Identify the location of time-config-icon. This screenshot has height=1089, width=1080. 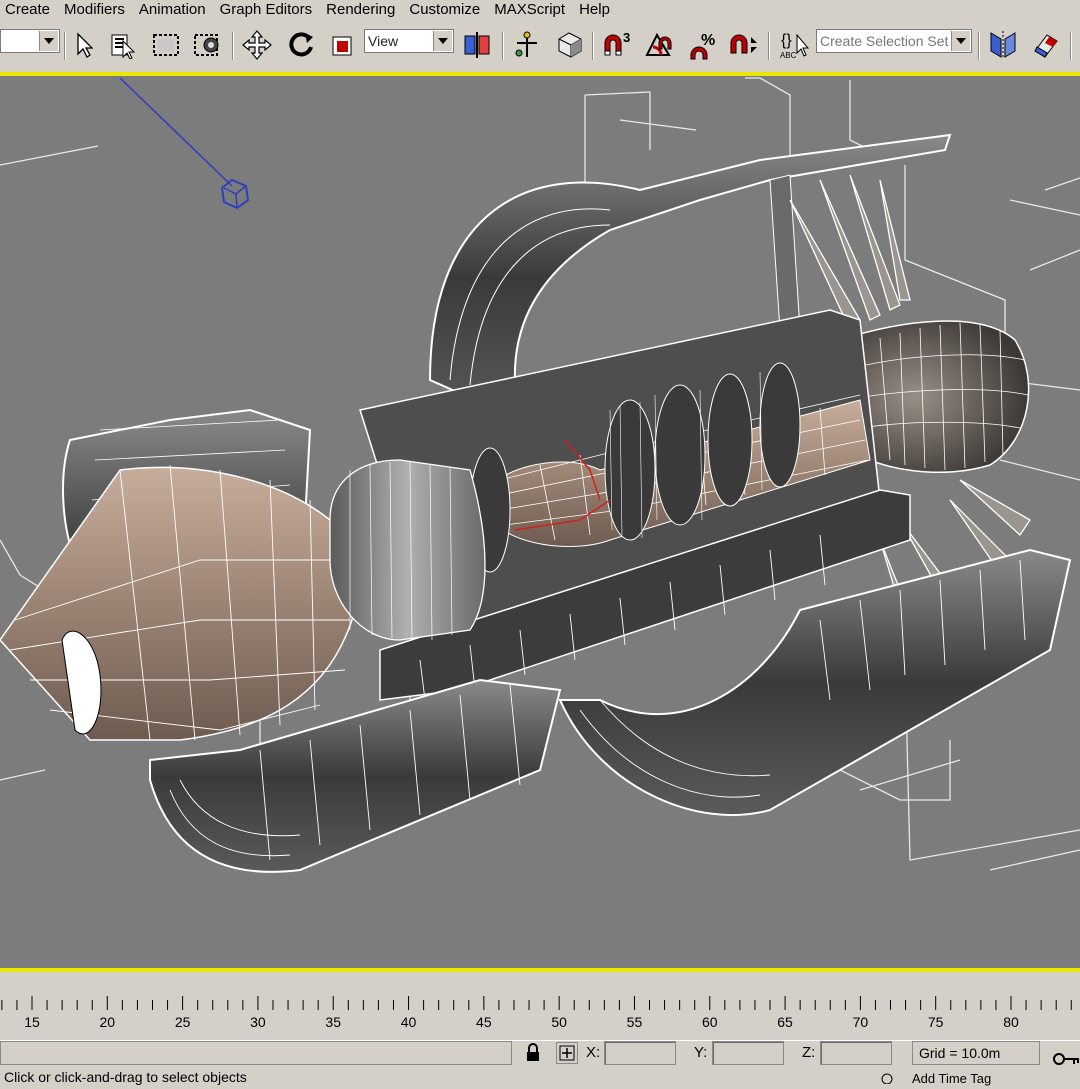
(887, 1079).